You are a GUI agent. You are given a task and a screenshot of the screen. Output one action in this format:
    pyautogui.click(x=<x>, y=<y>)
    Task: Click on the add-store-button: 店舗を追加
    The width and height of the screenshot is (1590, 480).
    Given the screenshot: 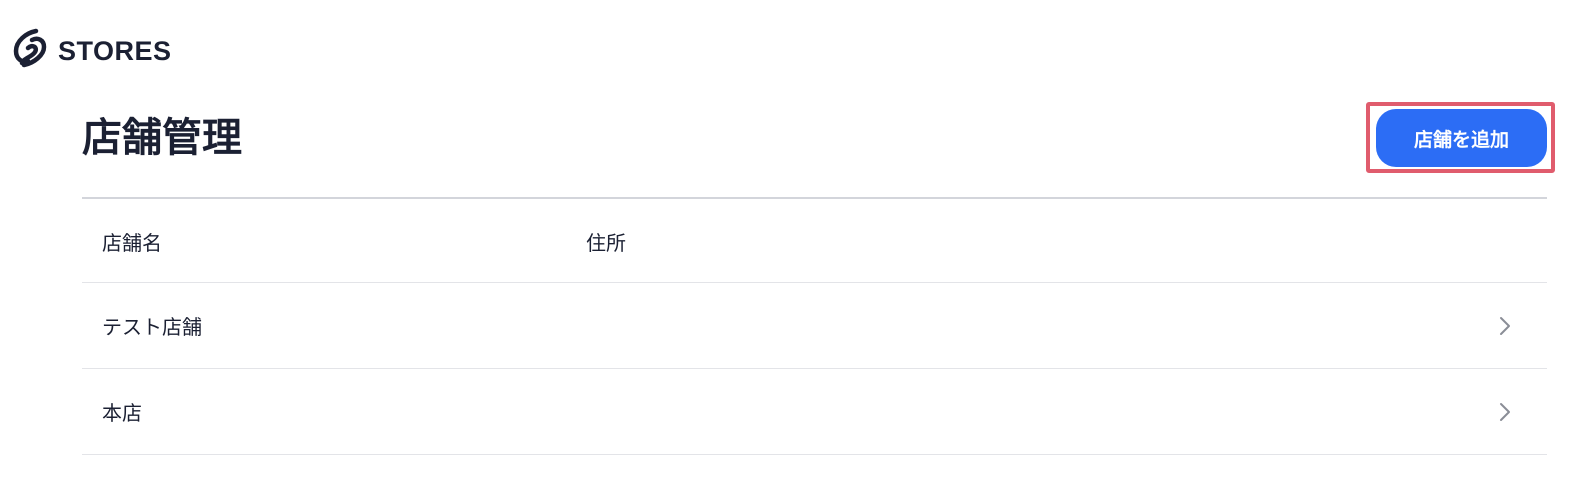 What is the action you would take?
    pyautogui.click(x=1461, y=138)
    